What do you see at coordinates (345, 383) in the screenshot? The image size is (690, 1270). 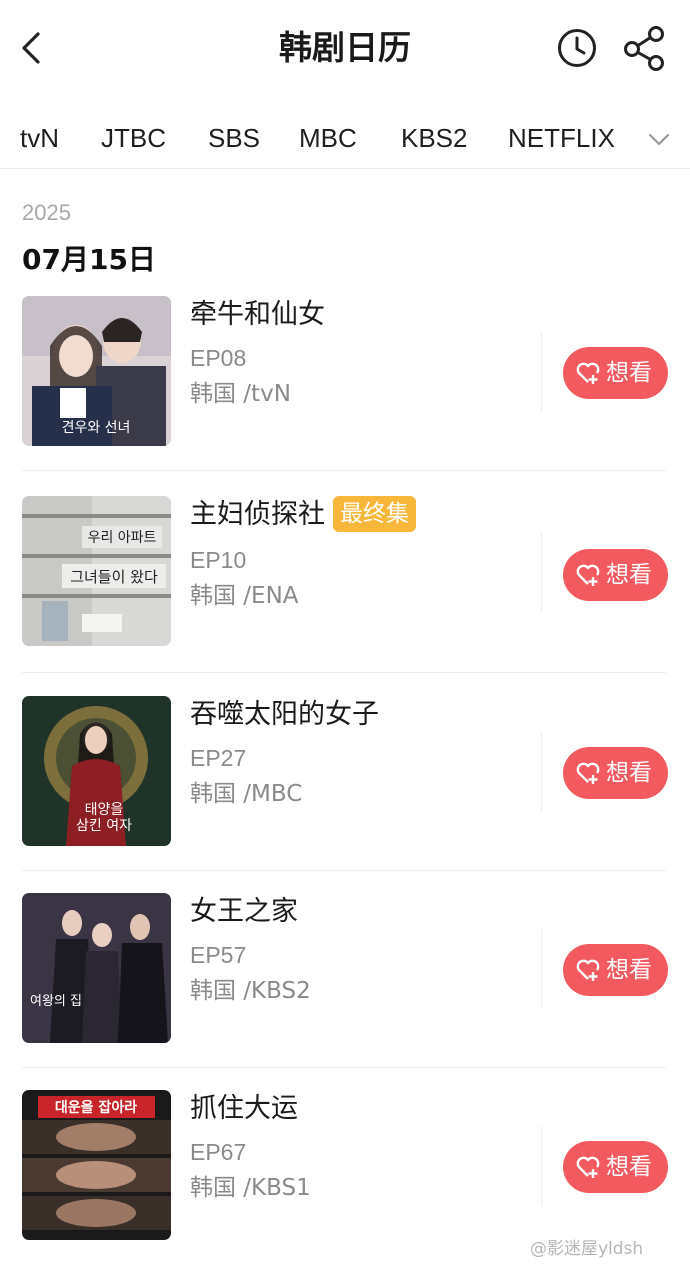 I see `list-item: 견우와 선녀 牵牛和仙女 EP08 韩国 /tvN 想看` at bounding box center [345, 383].